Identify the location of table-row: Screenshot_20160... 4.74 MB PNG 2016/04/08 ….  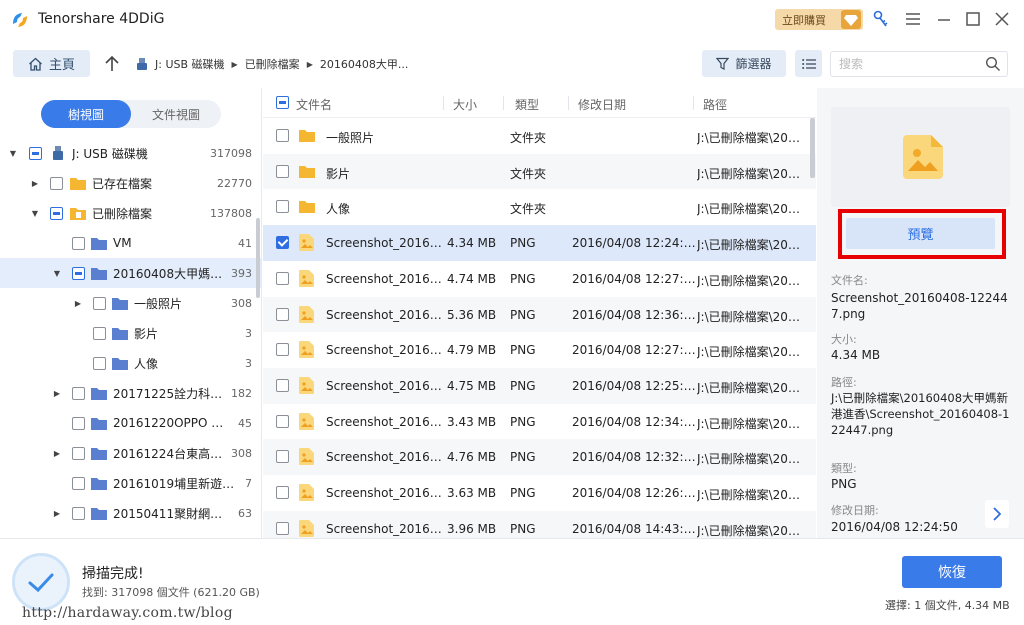
(539, 278).